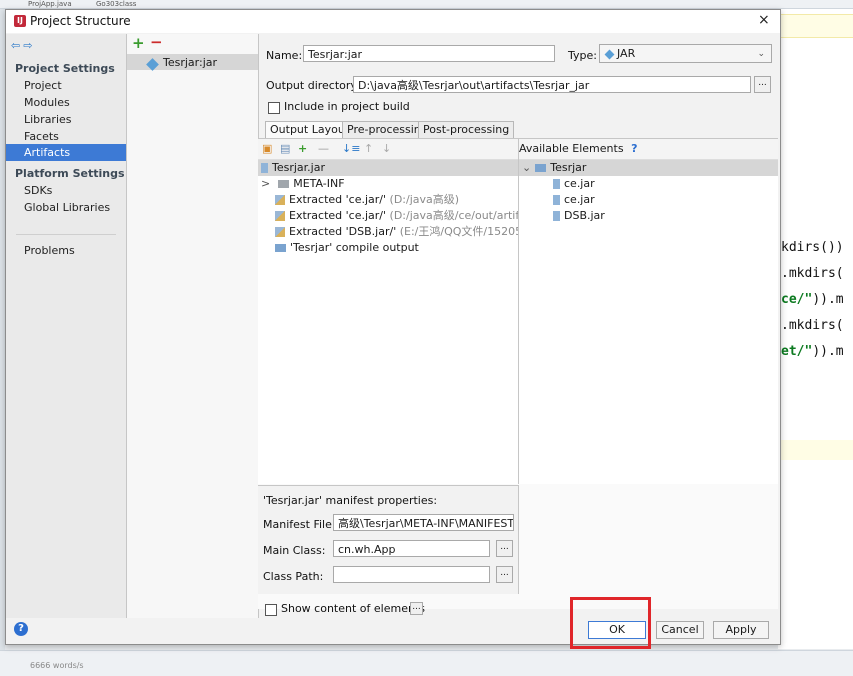 The width and height of the screenshot is (853, 676). What do you see at coordinates (265, 183) in the screenshot?
I see `chevron-right-icon: >` at bounding box center [265, 183].